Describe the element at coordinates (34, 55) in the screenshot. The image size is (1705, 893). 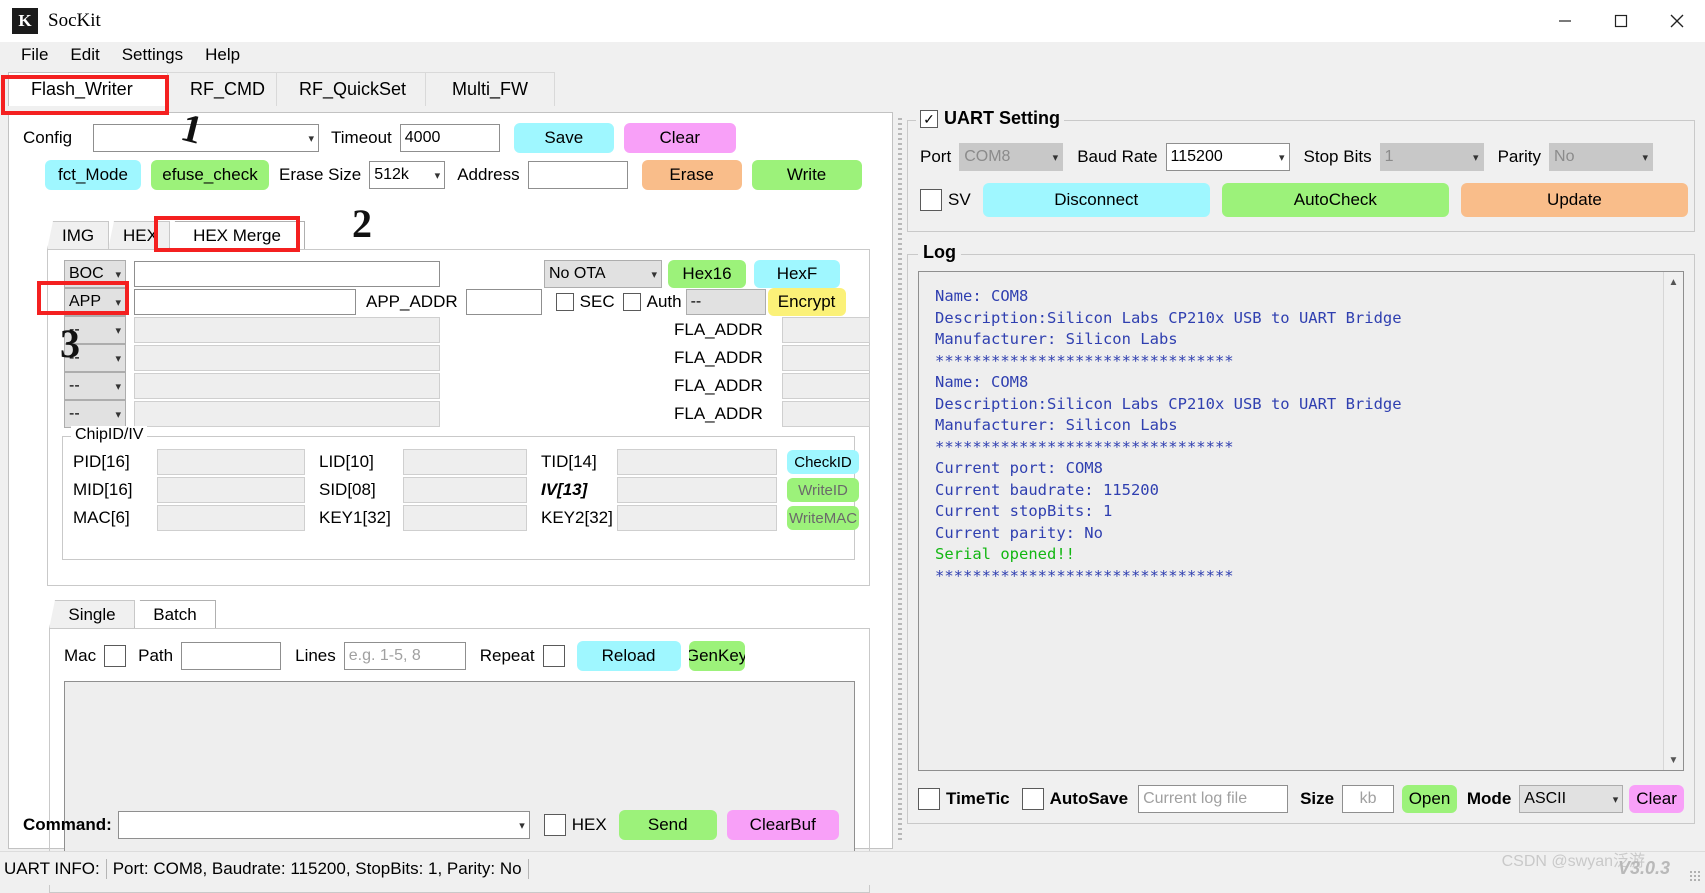
I see `menu-item-file: File` at that location.